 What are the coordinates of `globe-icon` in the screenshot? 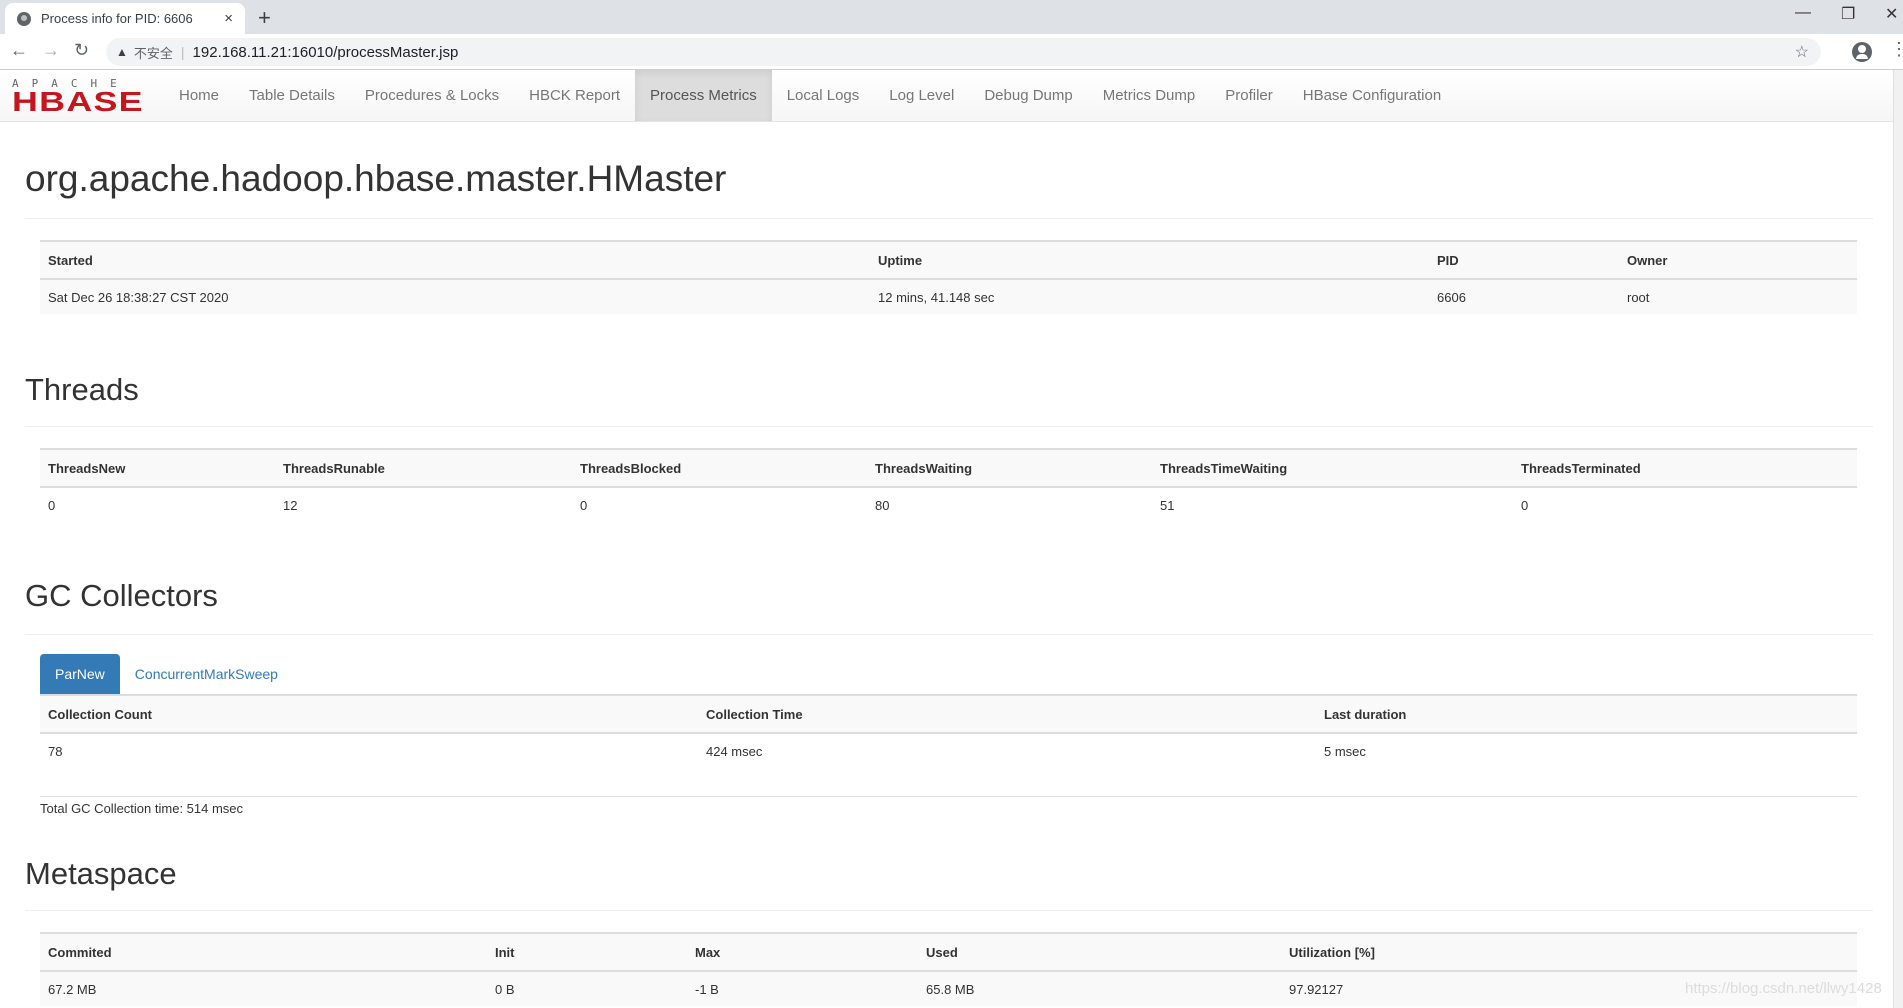 It's located at (24, 18).